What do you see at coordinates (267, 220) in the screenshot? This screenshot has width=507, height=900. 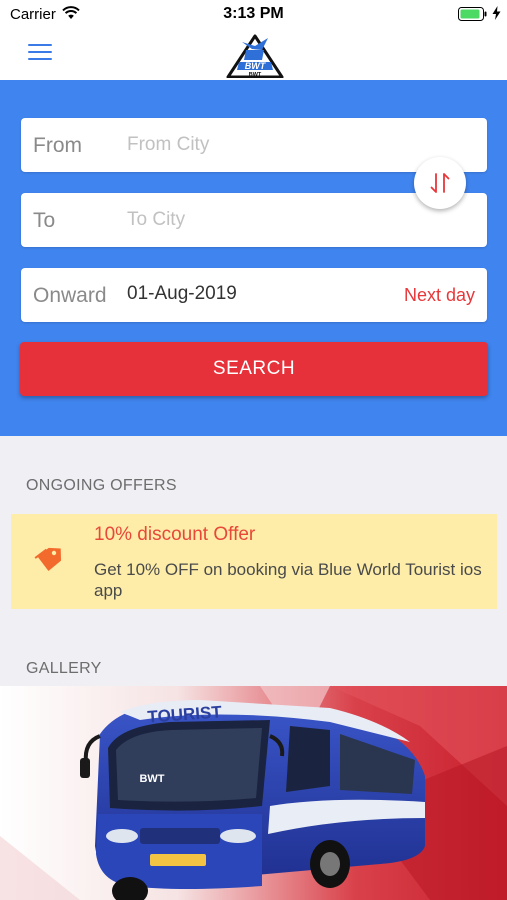 I see `to-city-input` at bounding box center [267, 220].